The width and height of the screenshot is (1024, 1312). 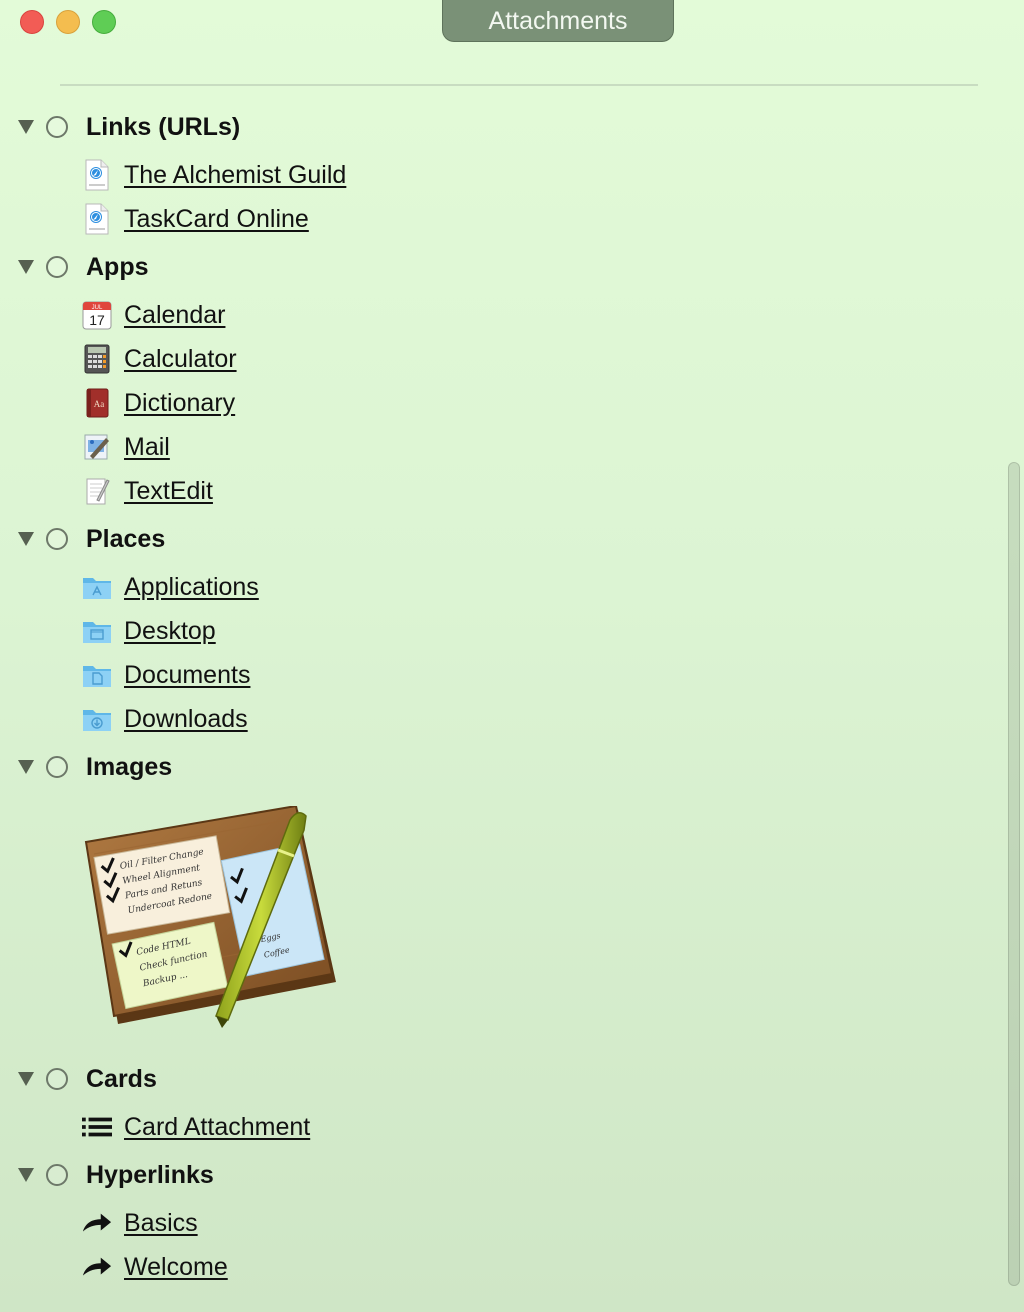 What do you see at coordinates (216, 219) in the screenshot?
I see `link-label: TaskCard Online` at bounding box center [216, 219].